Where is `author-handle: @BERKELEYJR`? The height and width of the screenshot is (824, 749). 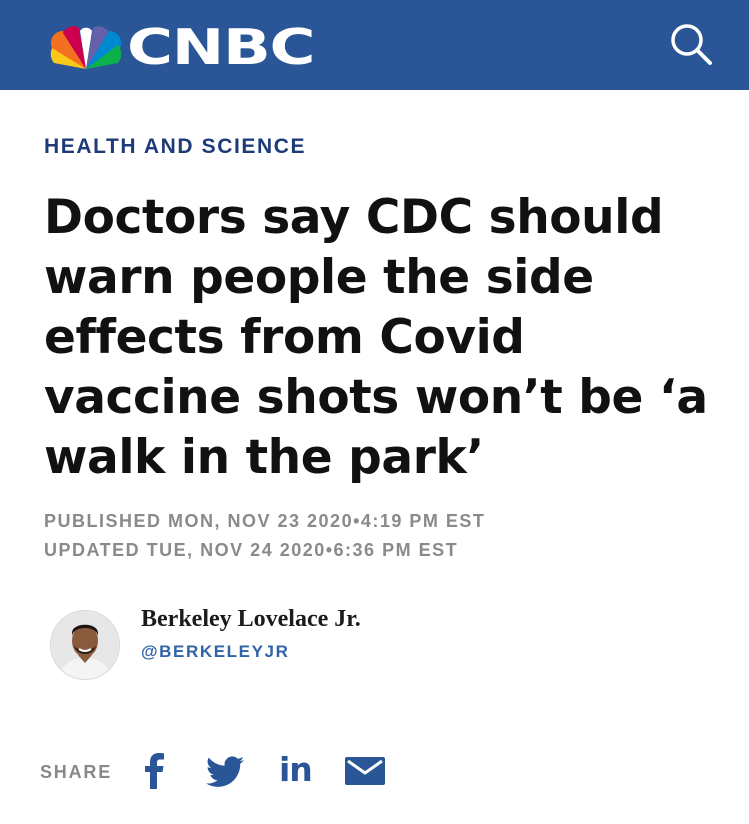 author-handle: @BERKELEYJR is located at coordinates (215, 652).